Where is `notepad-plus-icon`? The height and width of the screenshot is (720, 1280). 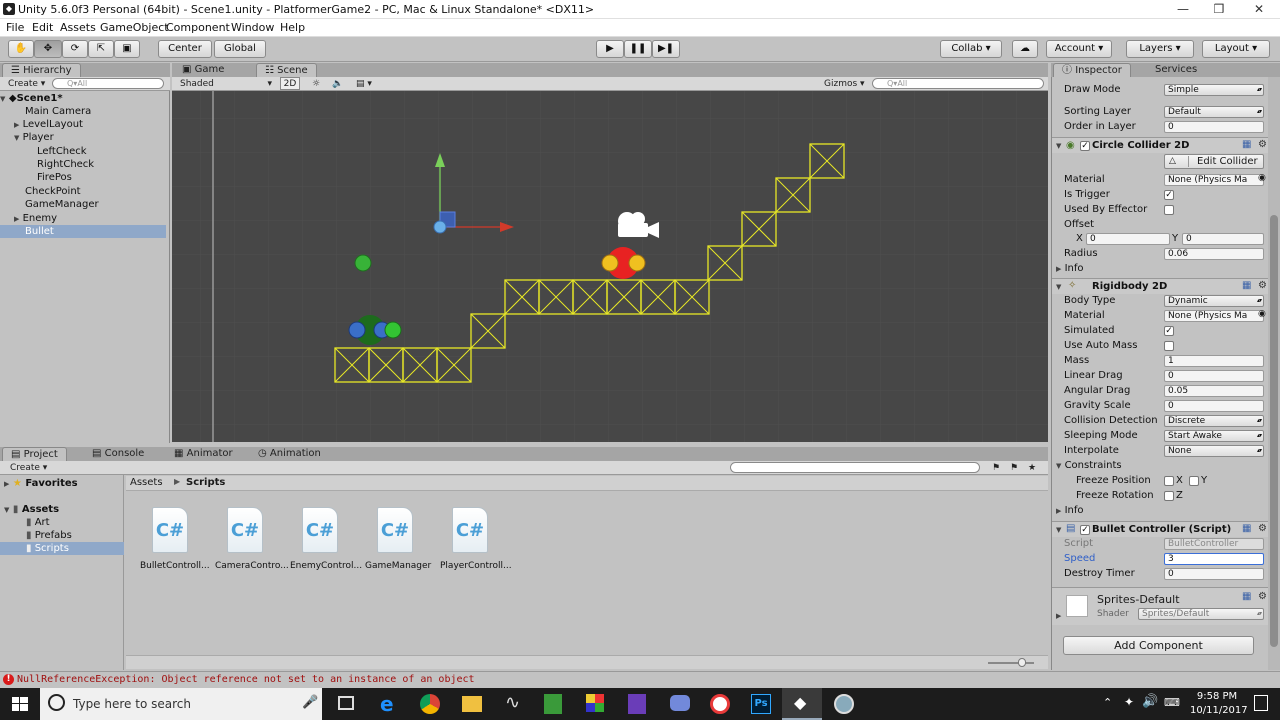
notepad-plus-icon is located at coordinates (553, 704).